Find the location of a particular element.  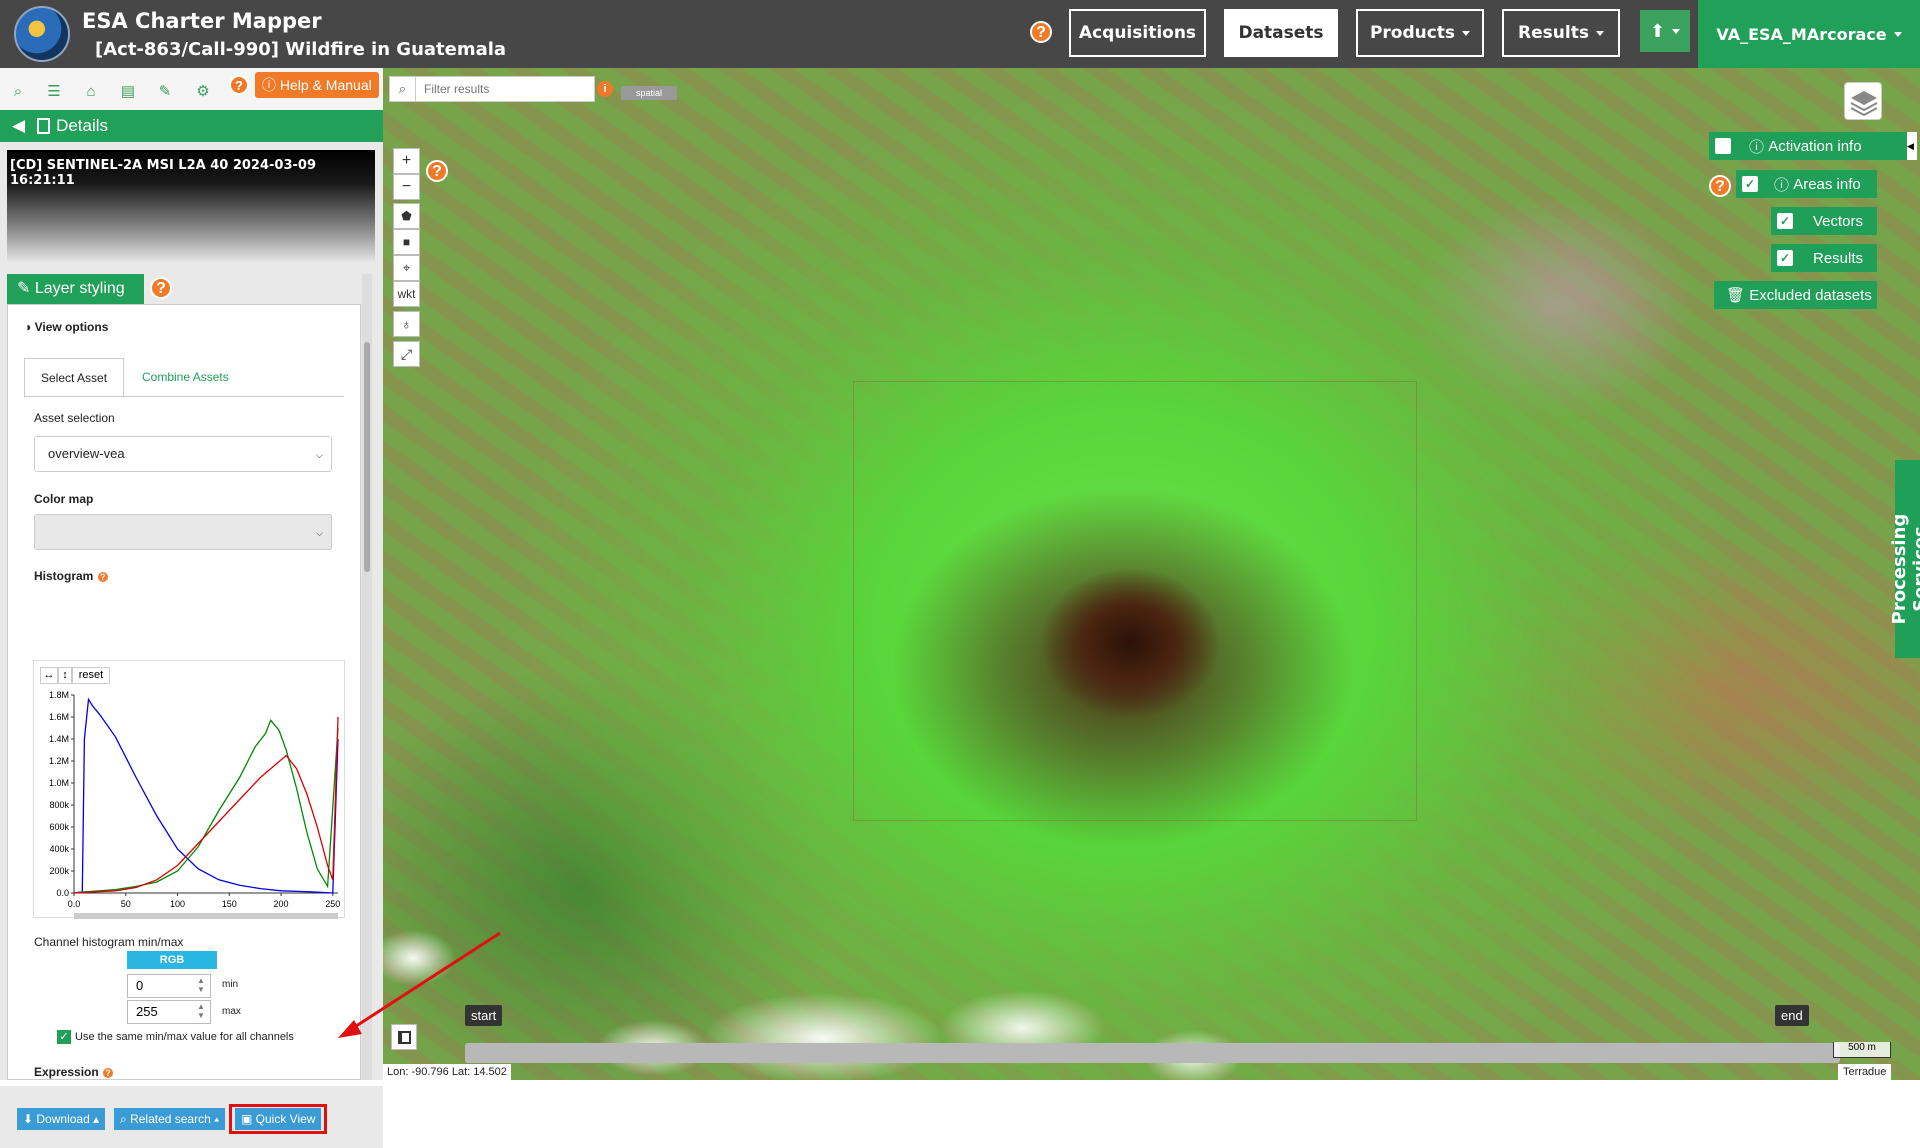

spatial-badge: spatial is located at coordinates (649, 93).